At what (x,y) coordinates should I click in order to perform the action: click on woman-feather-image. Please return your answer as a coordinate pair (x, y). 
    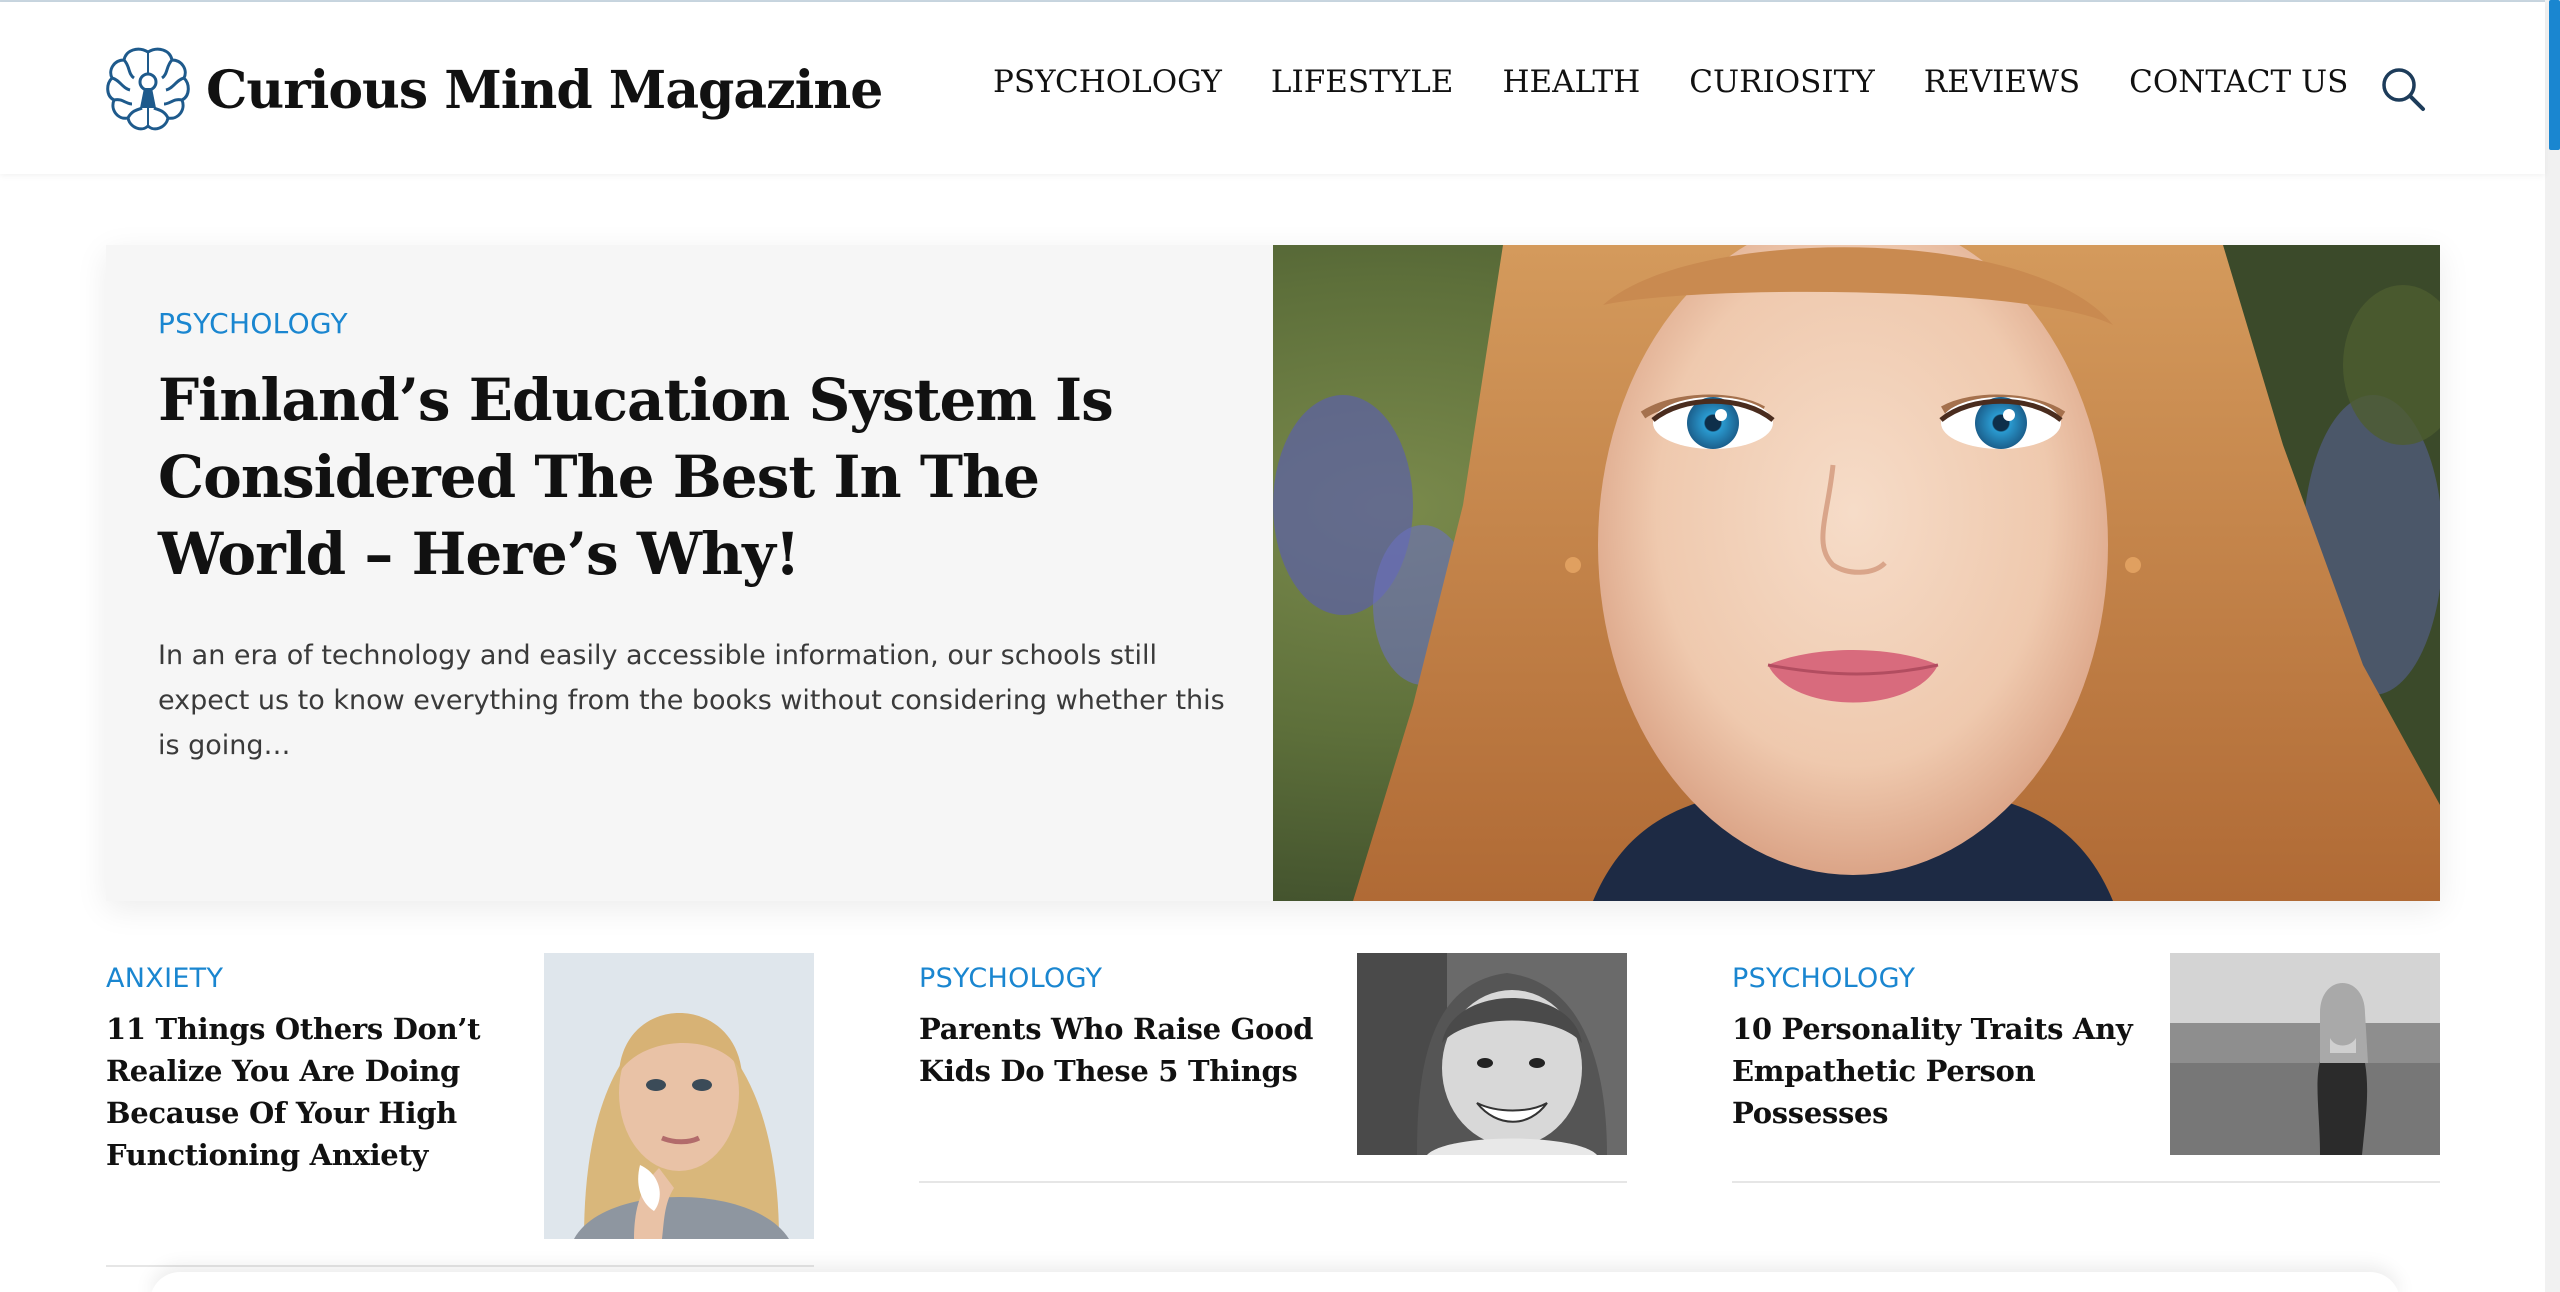
    Looking at the image, I should click on (679, 1096).